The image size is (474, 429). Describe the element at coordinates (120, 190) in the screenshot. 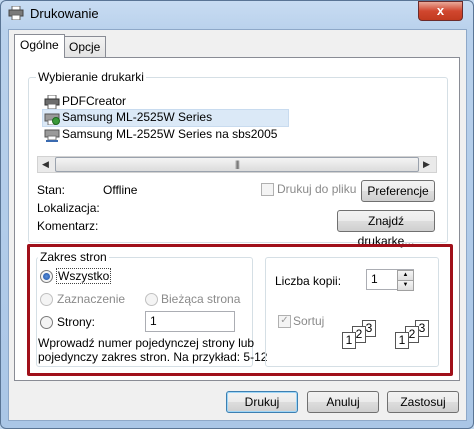

I see `status-value: Offline` at that location.